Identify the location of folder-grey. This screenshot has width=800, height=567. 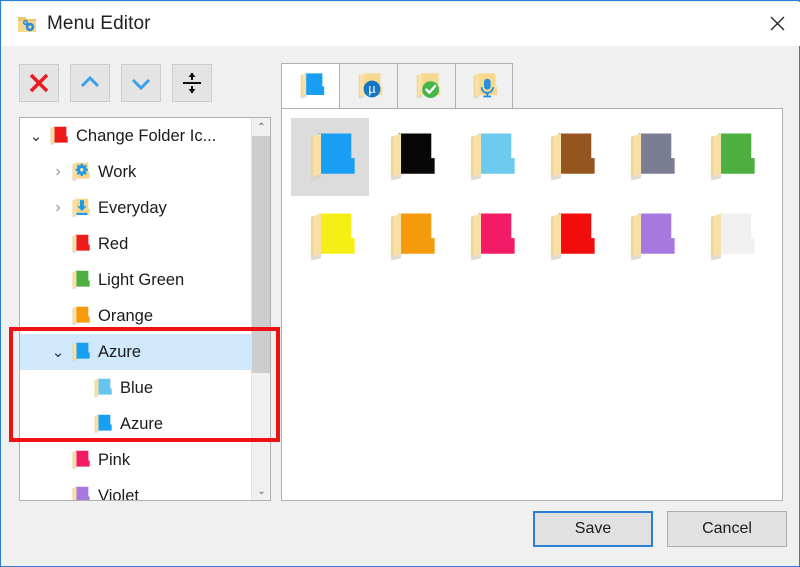
(650, 157).